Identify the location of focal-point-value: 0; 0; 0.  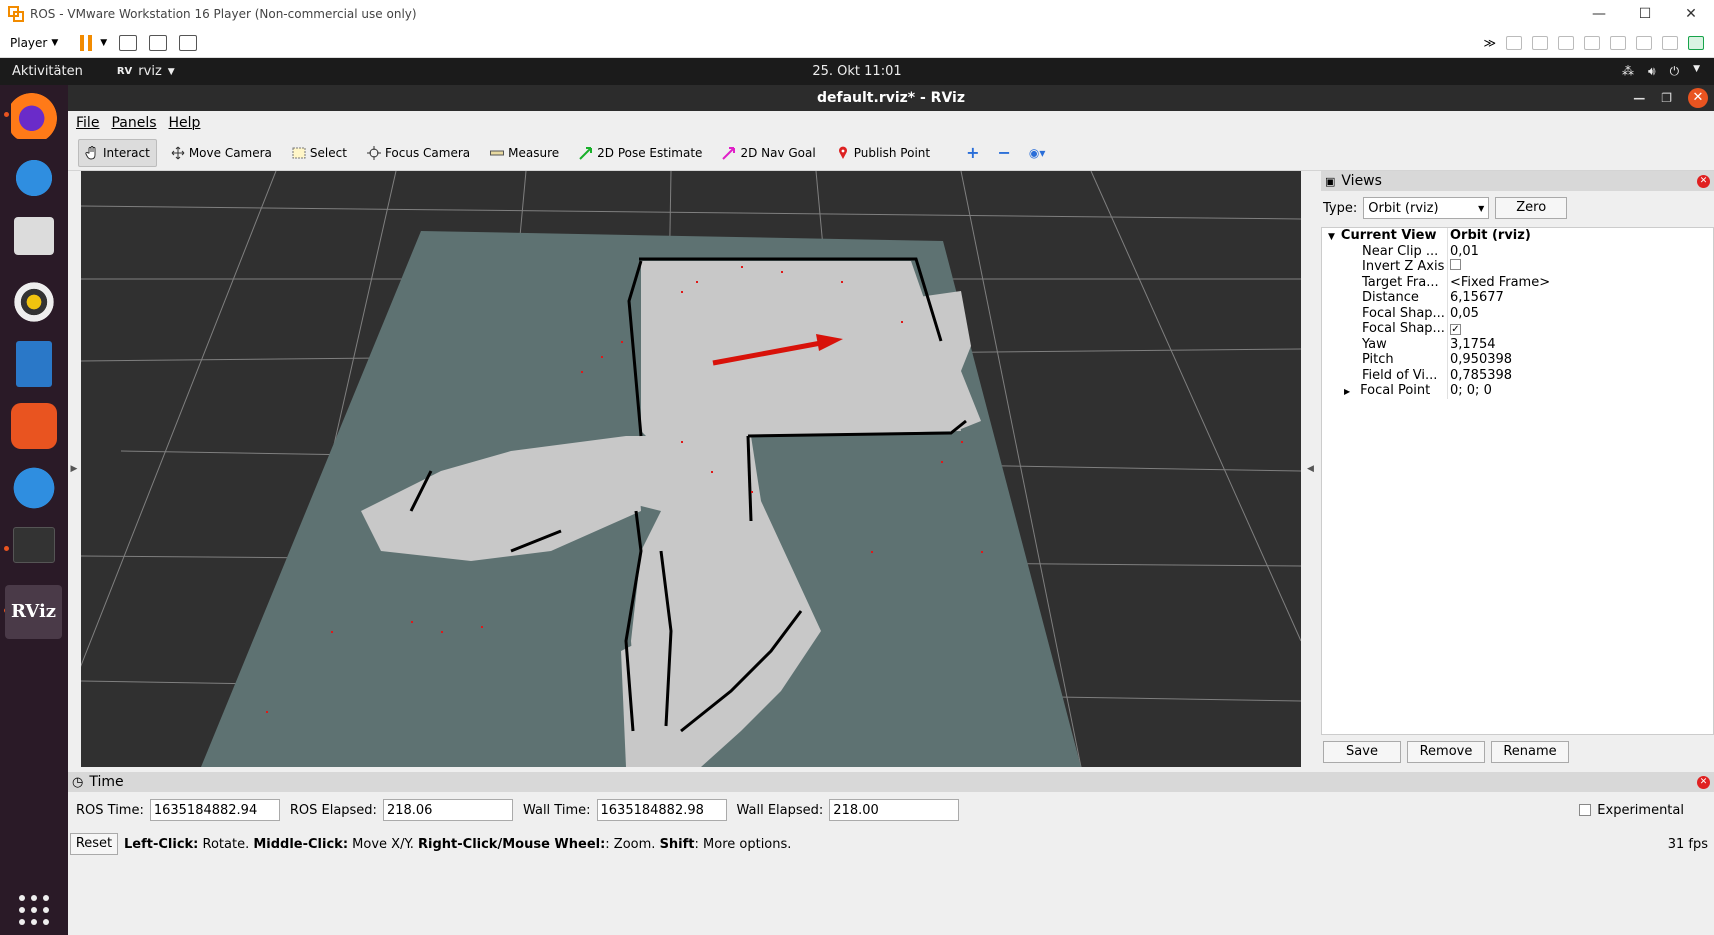
(1469, 391).